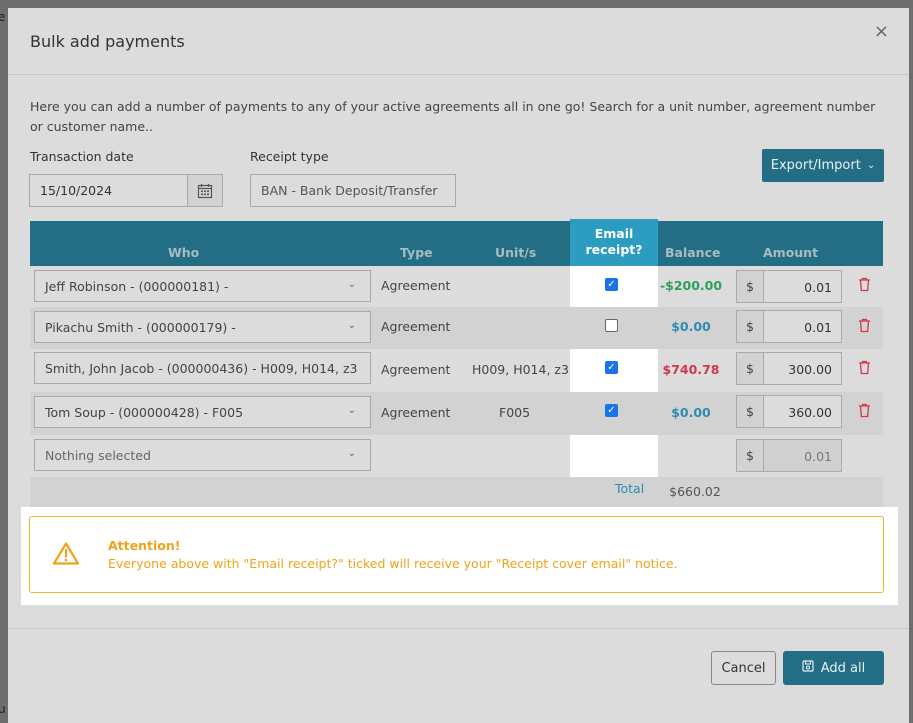  I want to click on close-icon: ×, so click(881, 31).